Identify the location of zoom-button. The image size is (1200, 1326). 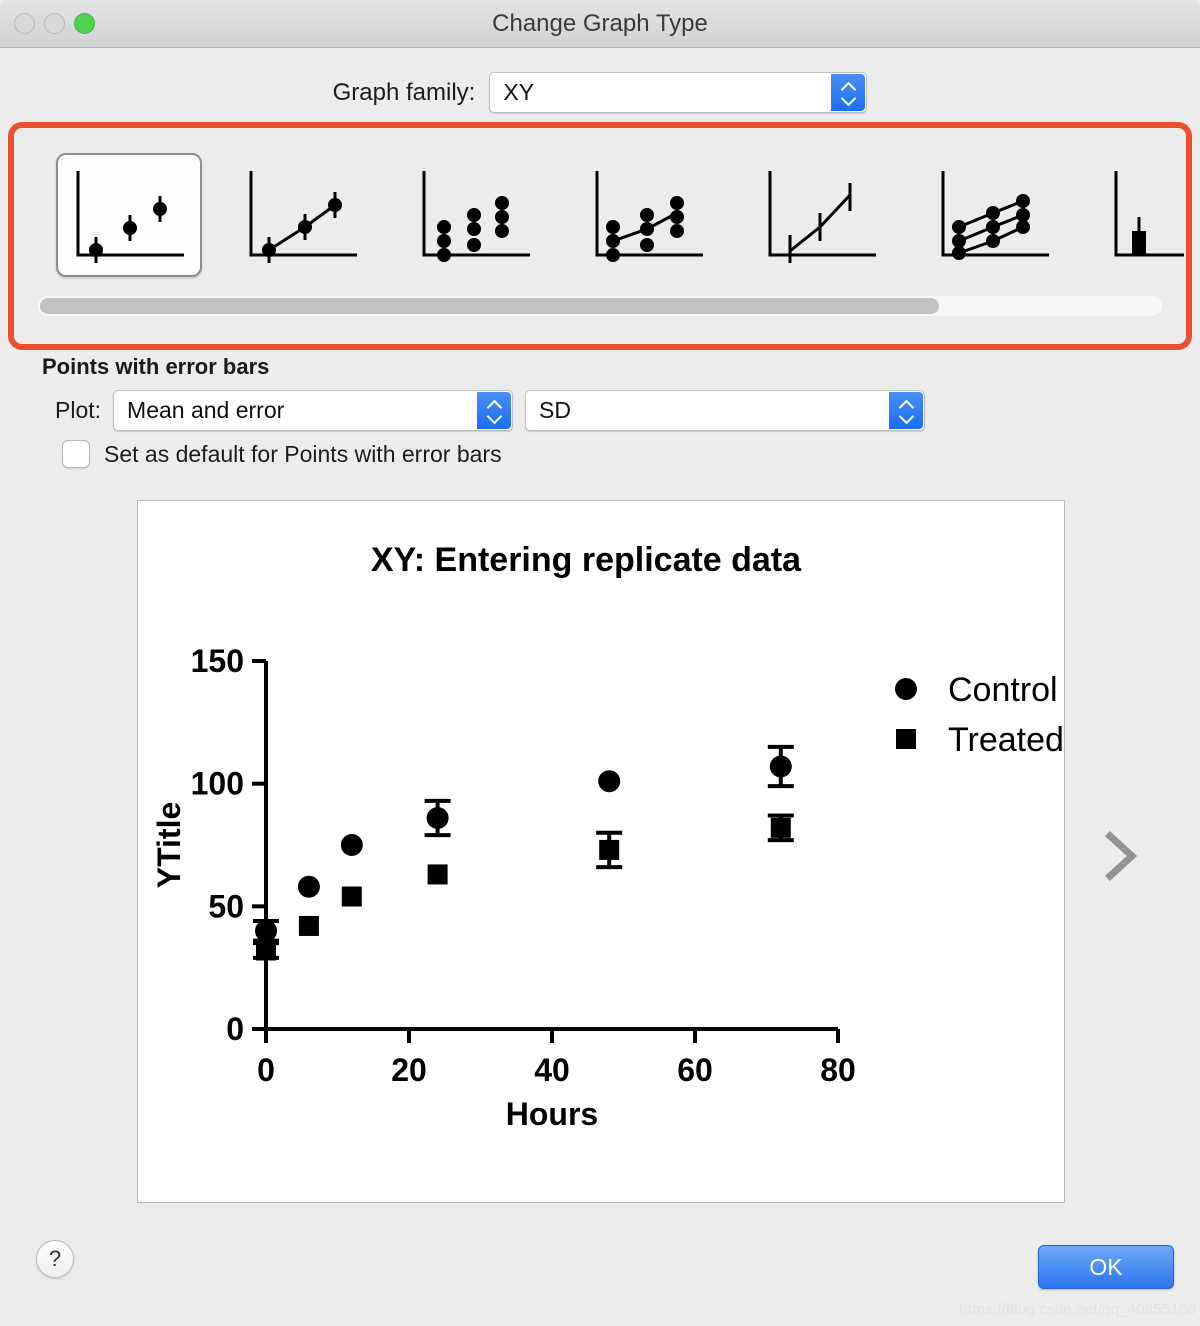
(84, 23).